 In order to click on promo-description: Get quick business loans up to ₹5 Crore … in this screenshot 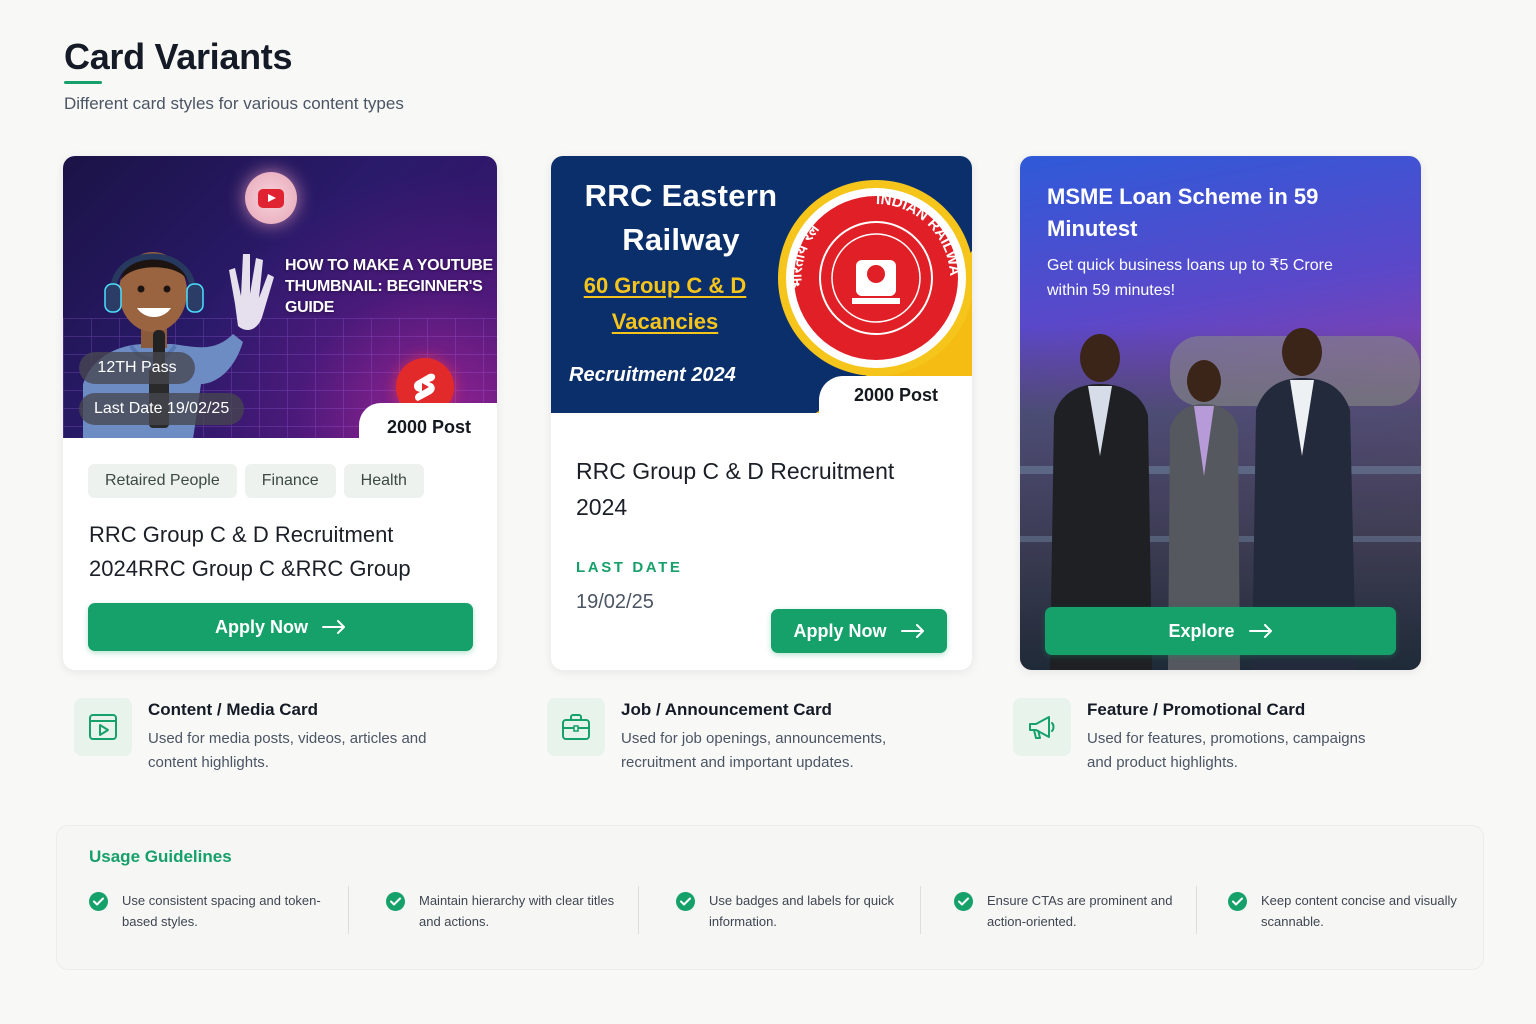, I will do `click(1190, 278)`.